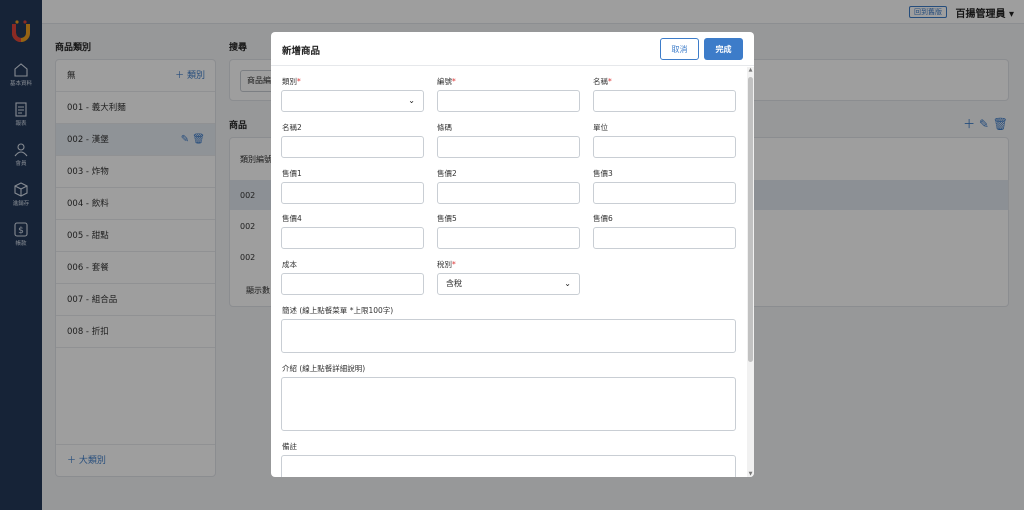  I want to click on price6-input, so click(664, 238).